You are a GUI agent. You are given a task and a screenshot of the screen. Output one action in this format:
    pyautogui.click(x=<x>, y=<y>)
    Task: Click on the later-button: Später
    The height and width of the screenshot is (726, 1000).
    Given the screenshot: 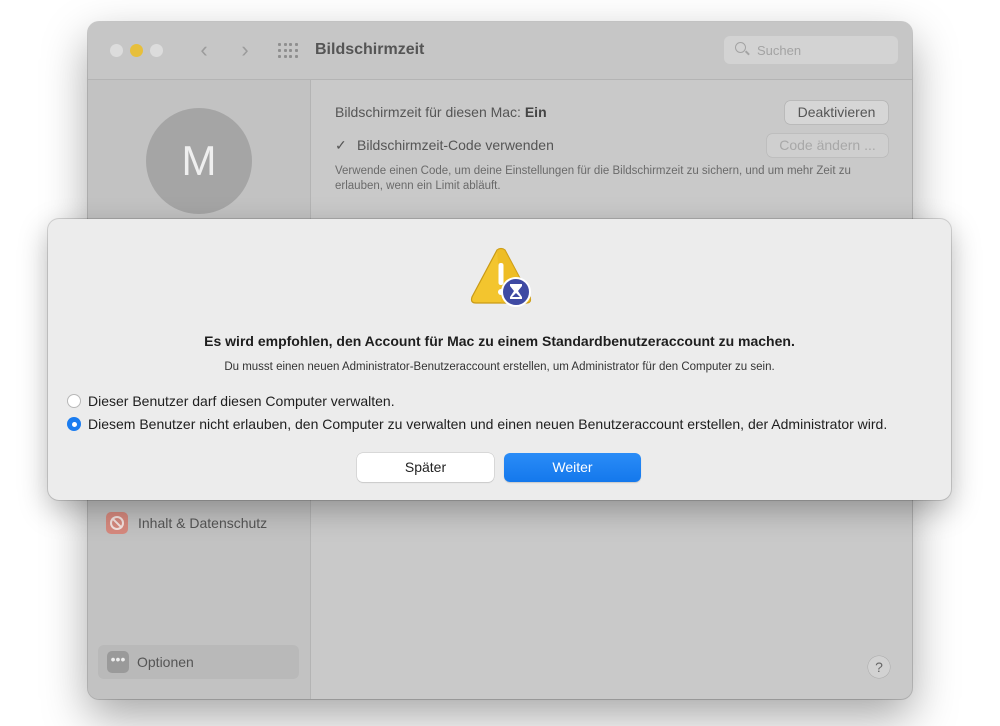 What is the action you would take?
    pyautogui.click(x=425, y=467)
    